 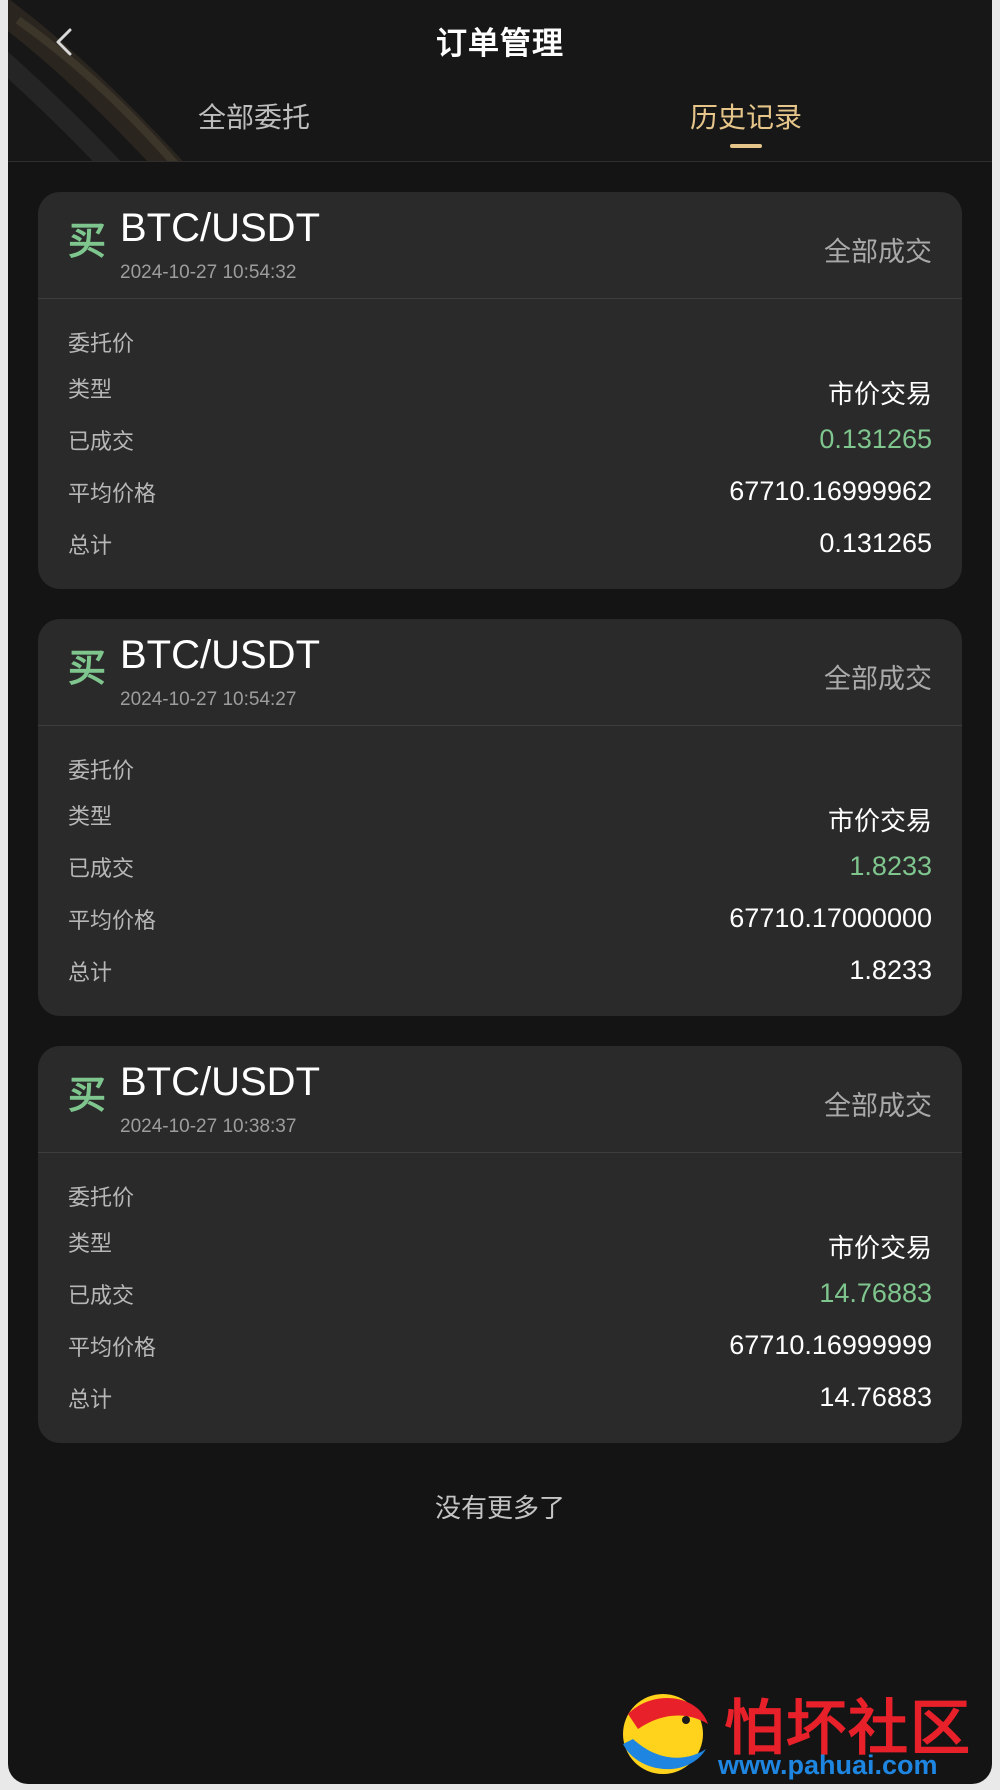 What do you see at coordinates (208, 1126) in the screenshot?
I see `order-time: 2024-10-27 10:38:37` at bounding box center [208, 1126].